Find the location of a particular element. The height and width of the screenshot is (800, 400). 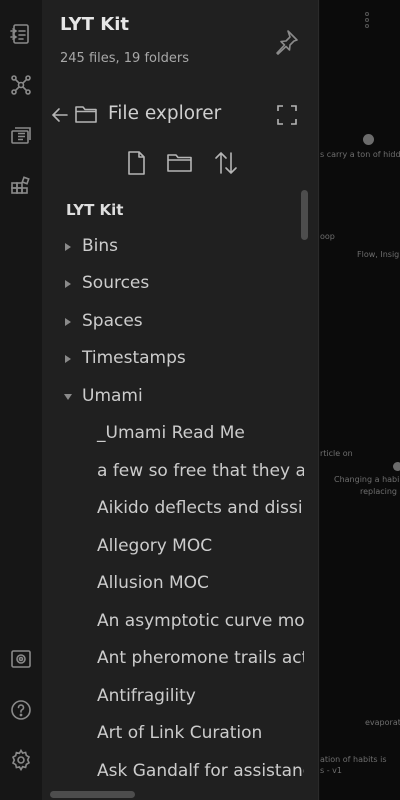

folder-item-sources: Sources is located at coordinates (173, 286).